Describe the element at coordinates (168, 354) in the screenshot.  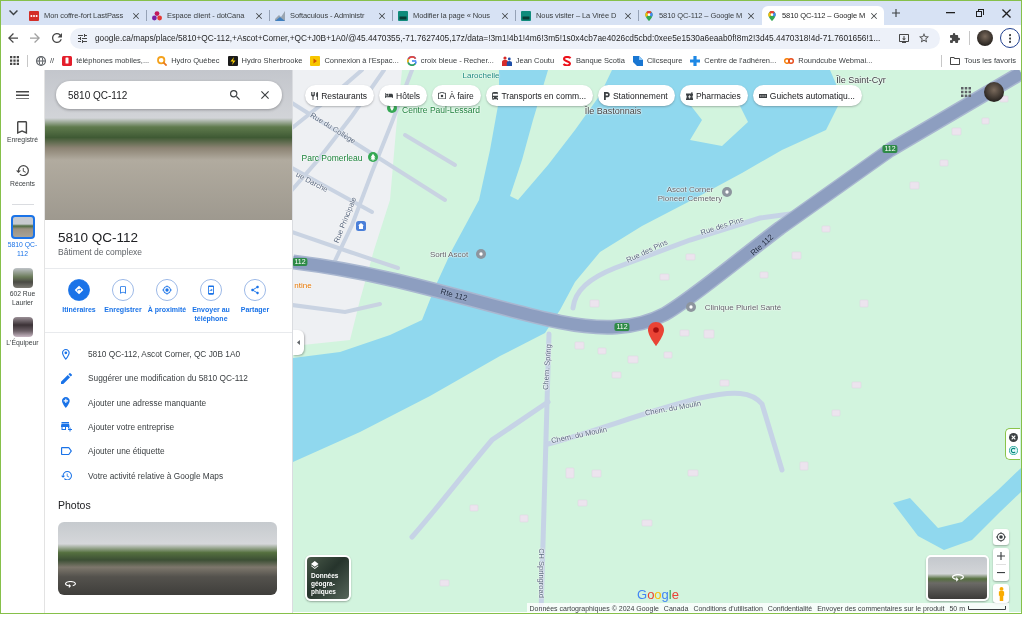
I see `detail-row: 5810 QC-112, Ascot Corner, QC J0B 1A0` at that location.